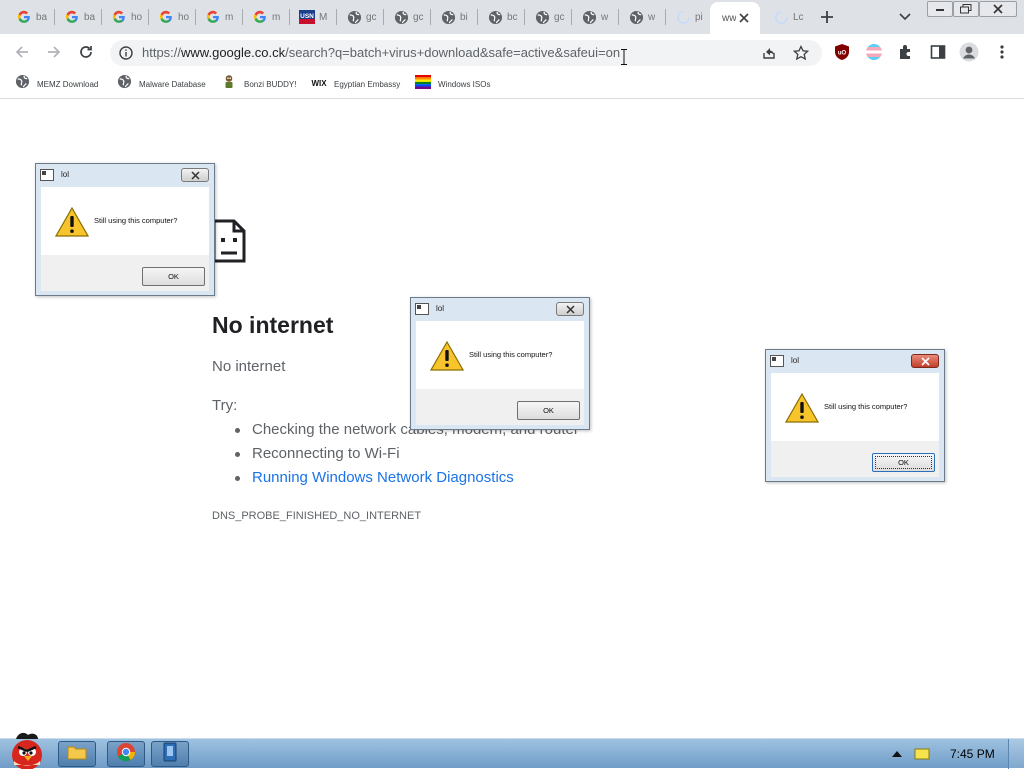 This screenshot has width=1024, height=769. I want to click on bookmark-label: Malware Database, so click(172, 84).